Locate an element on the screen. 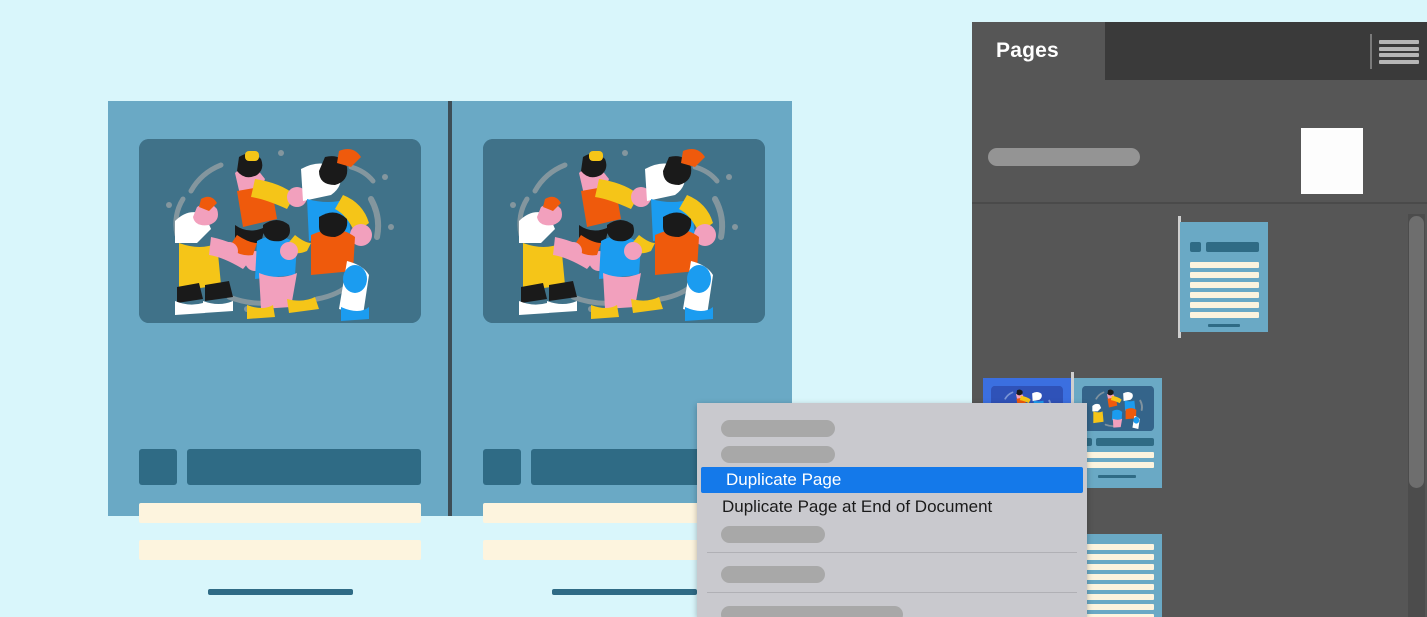 The width and height of the screenshot is (1427, 617). panel-tab-bar: Pages is located at coordinates (1199, 51).